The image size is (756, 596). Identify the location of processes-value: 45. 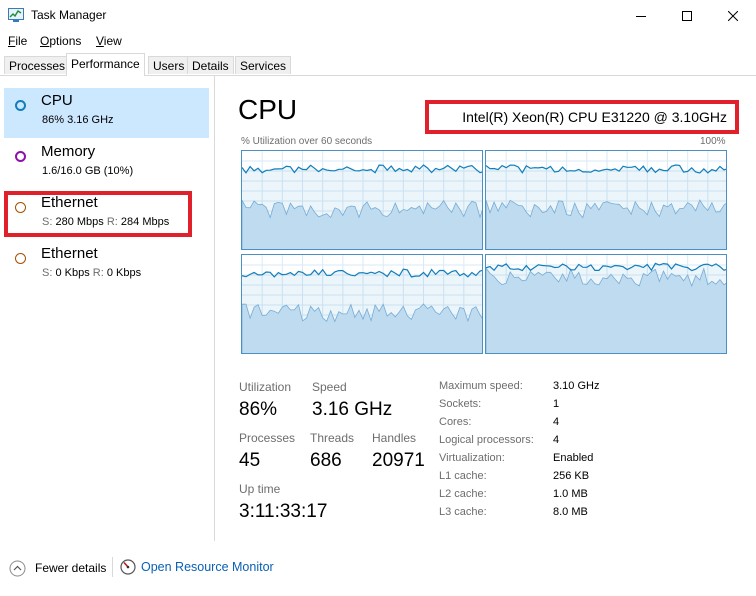
(250, 460).